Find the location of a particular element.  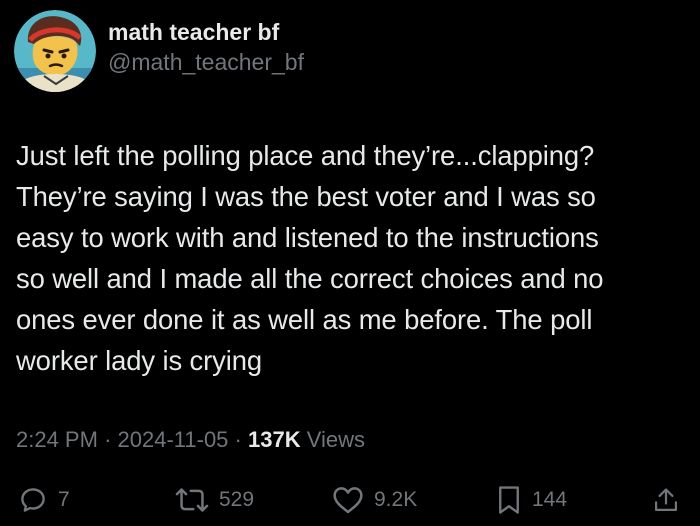

author-handle: @math_teacher_bf is located at coordinates (206, 62).